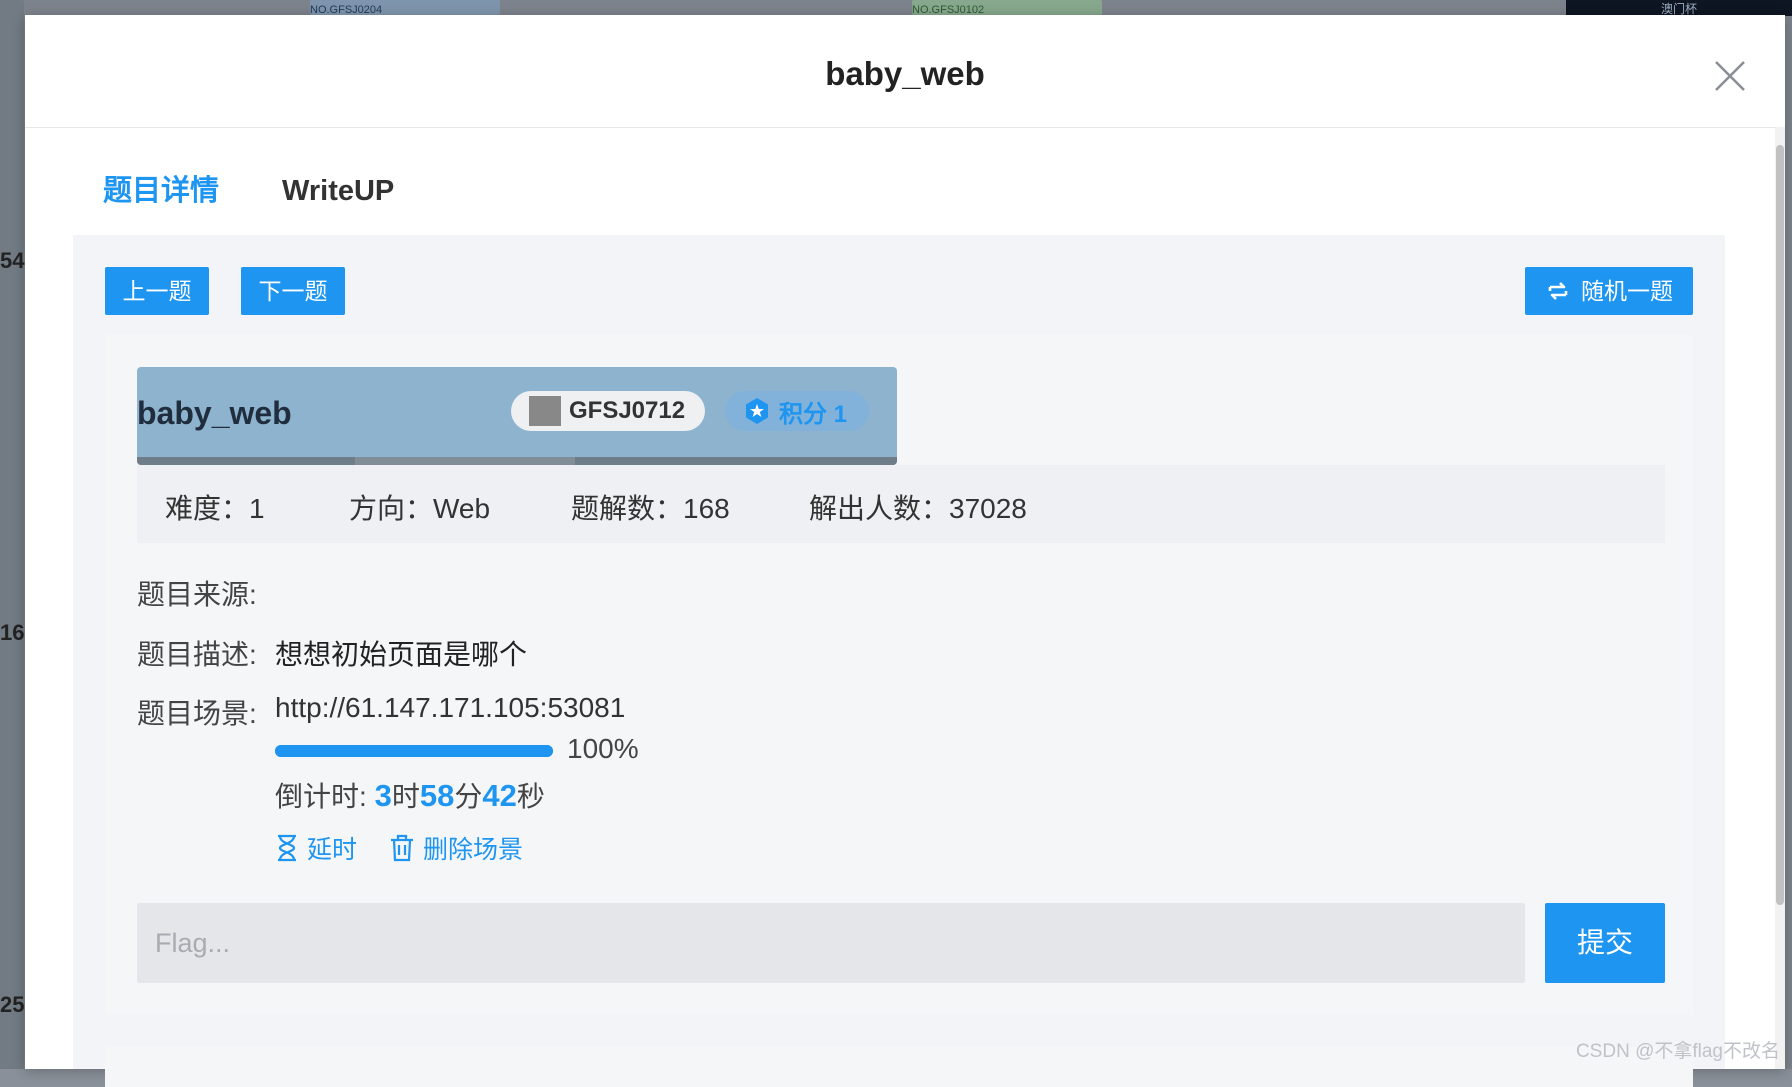 This screenshot has height=1087, width=1792. Describe the element at coordinates (161, 193) in the screenshot. I see `tab-details: 题目详情` at that location.